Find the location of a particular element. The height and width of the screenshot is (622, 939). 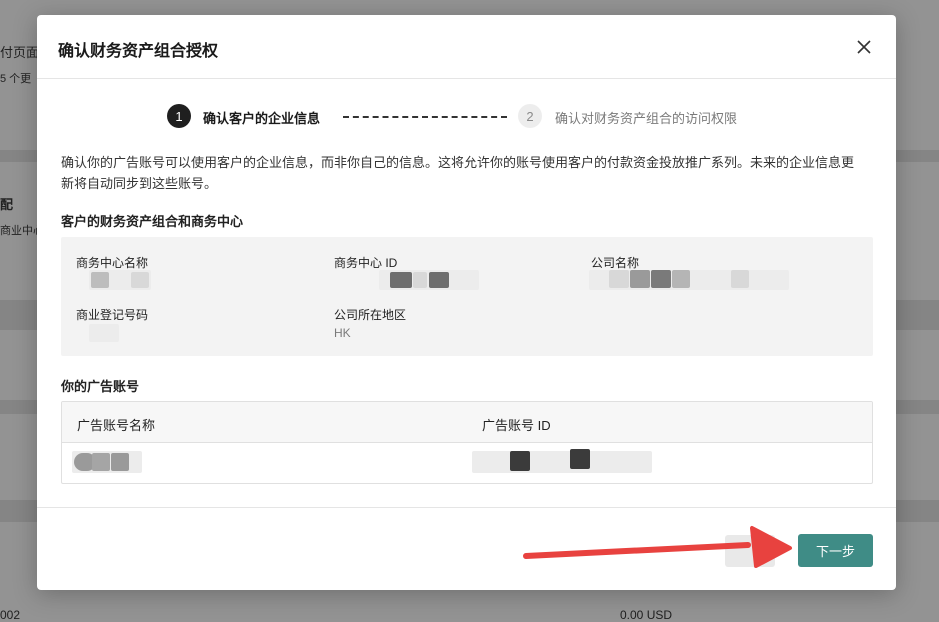

bg-text-fragment: 5 个更 is located at coordinates (16, 79).